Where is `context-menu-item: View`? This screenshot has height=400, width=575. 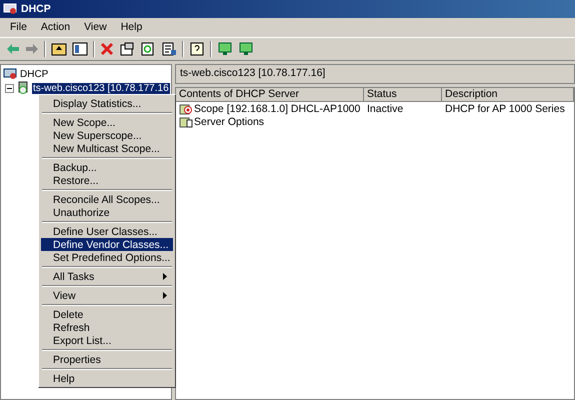
context-menu-item: View is located at coordinates (107, 295).